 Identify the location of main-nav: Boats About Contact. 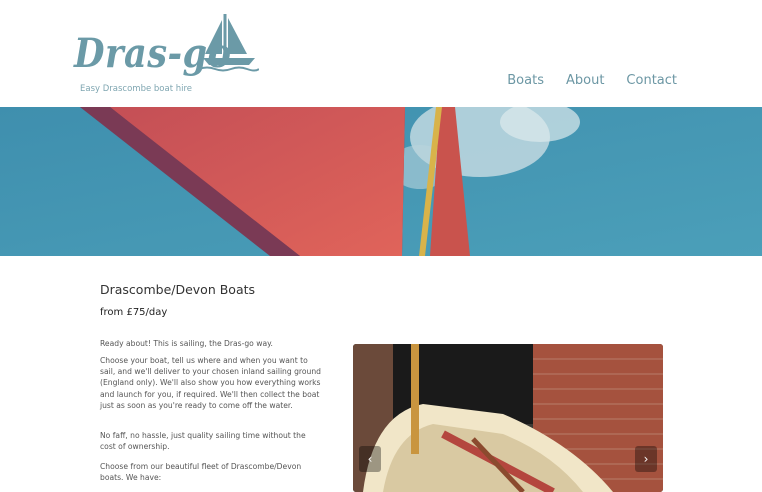
(592, 80).